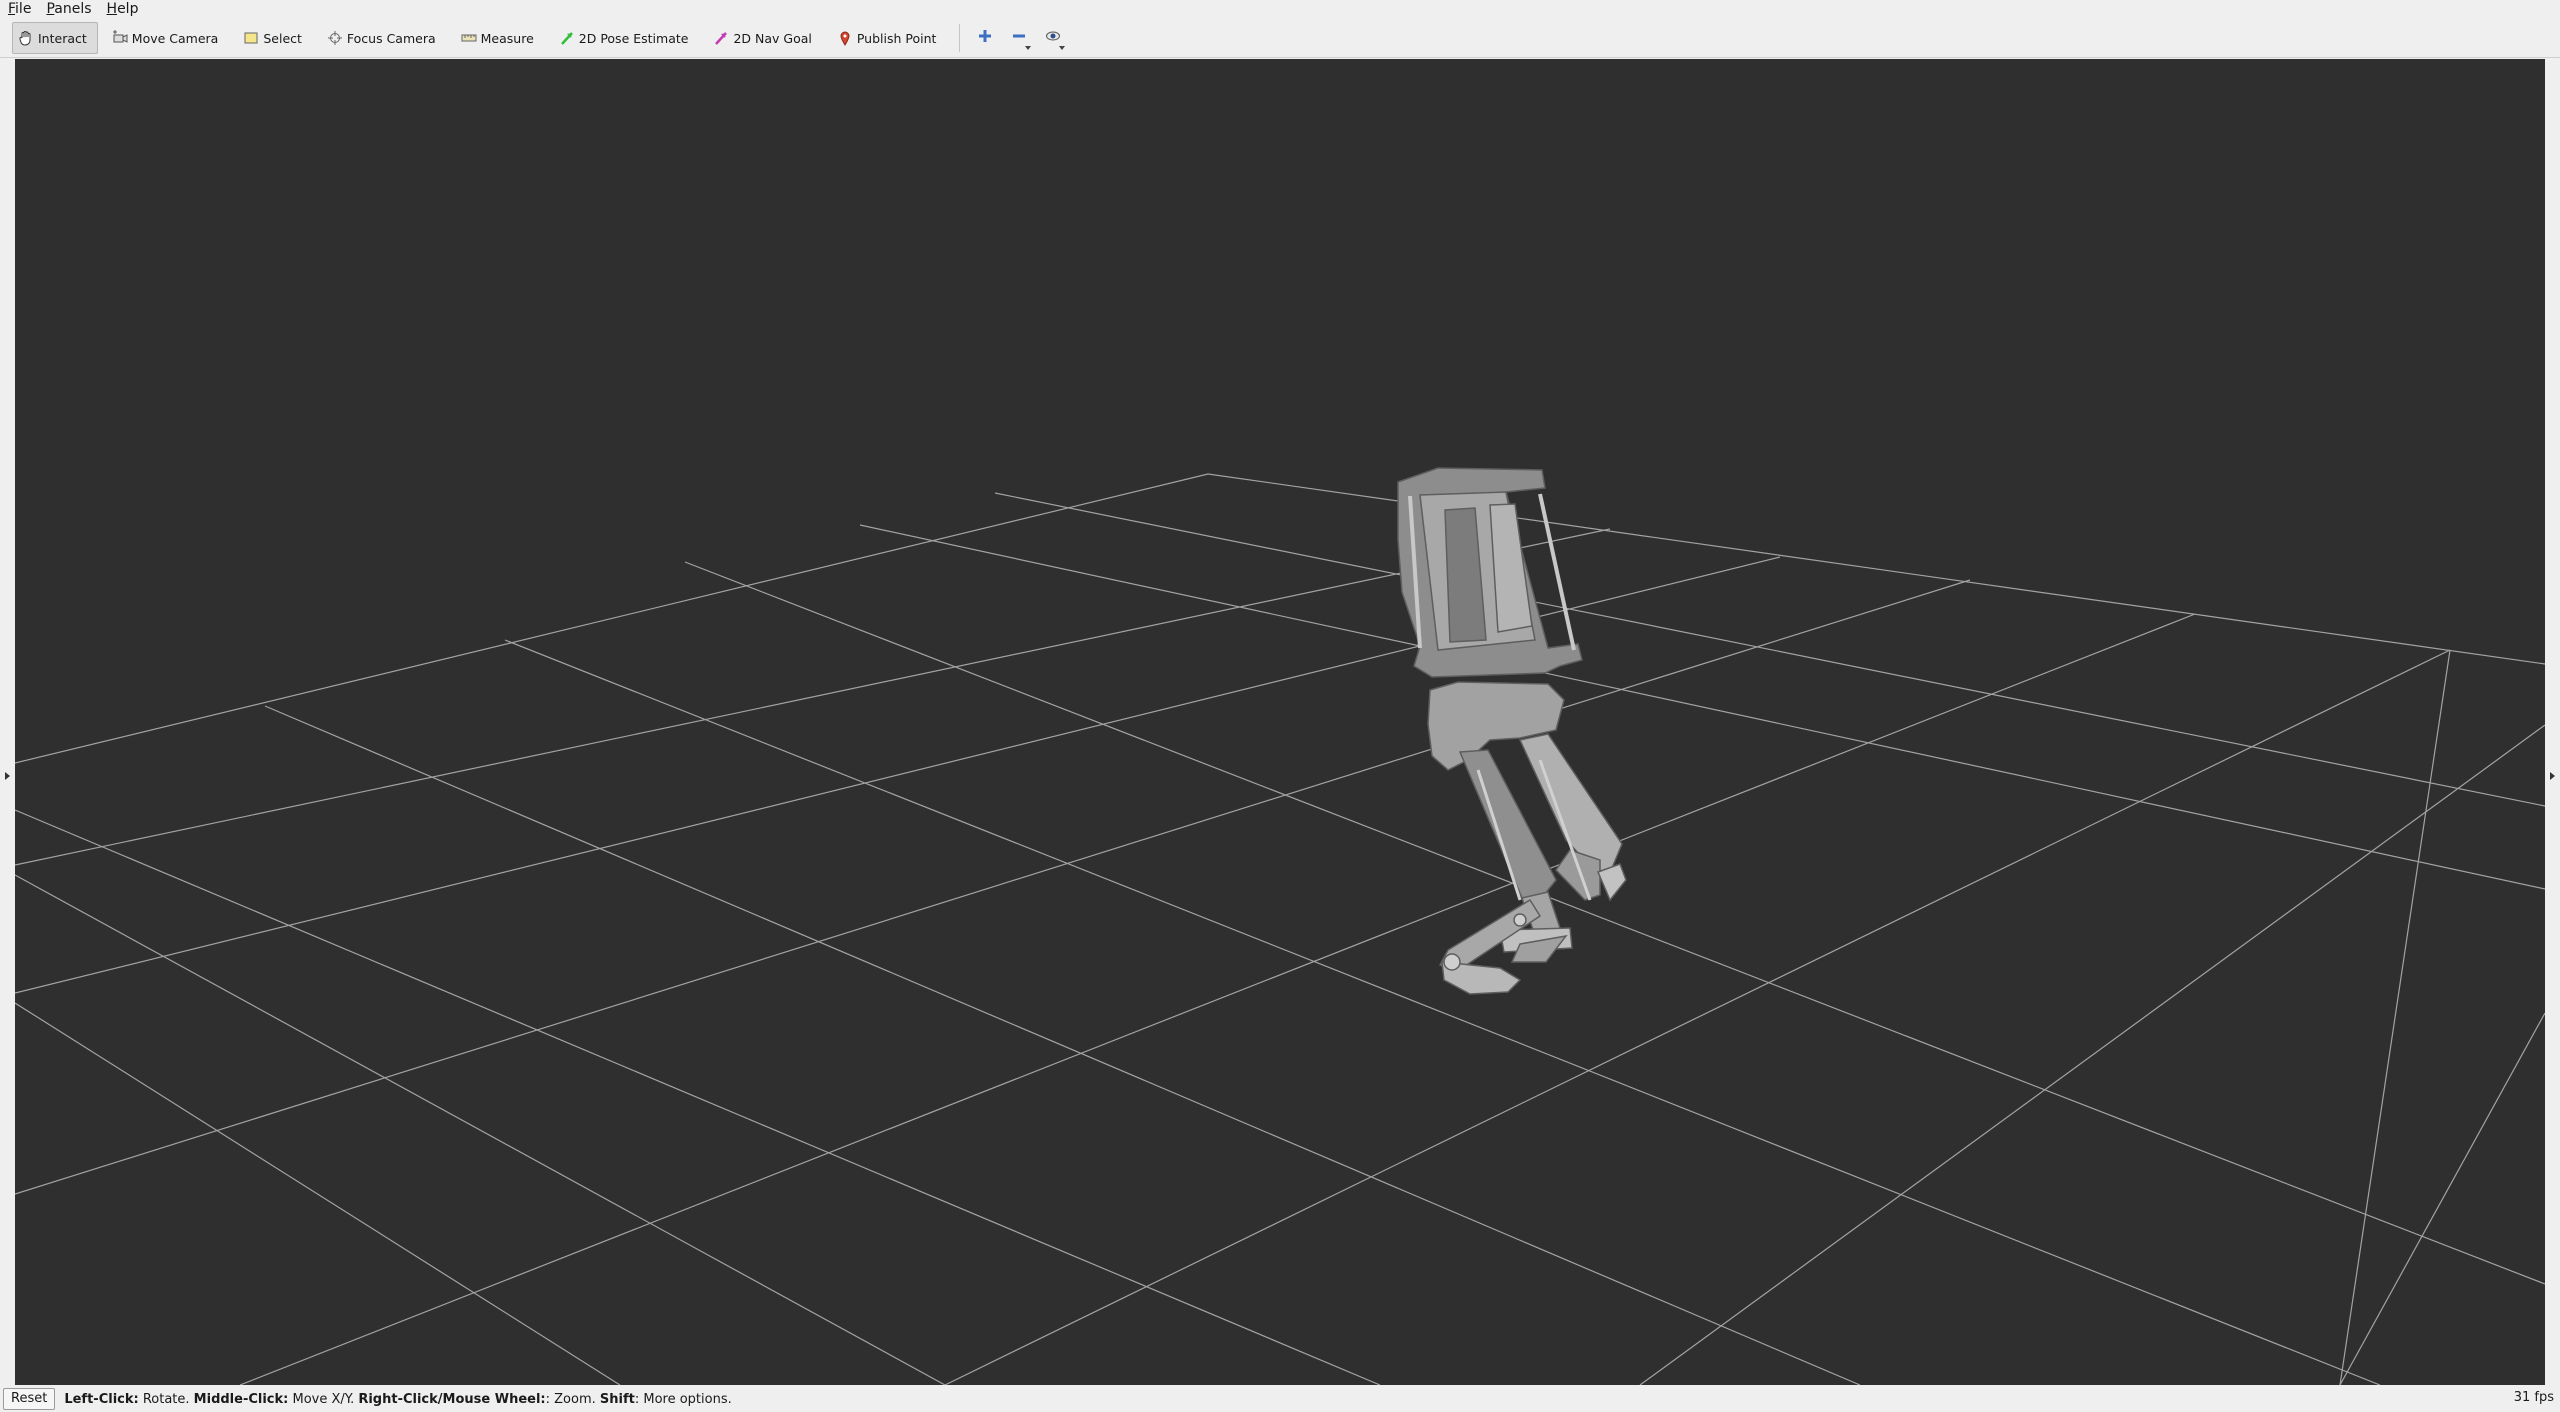 The width and height of the screenshot is (2560, 1412). What do you see at coordinates (282, 38) in the screenshot?
I see `tool-label: Select` at bounding box center [282, 38].